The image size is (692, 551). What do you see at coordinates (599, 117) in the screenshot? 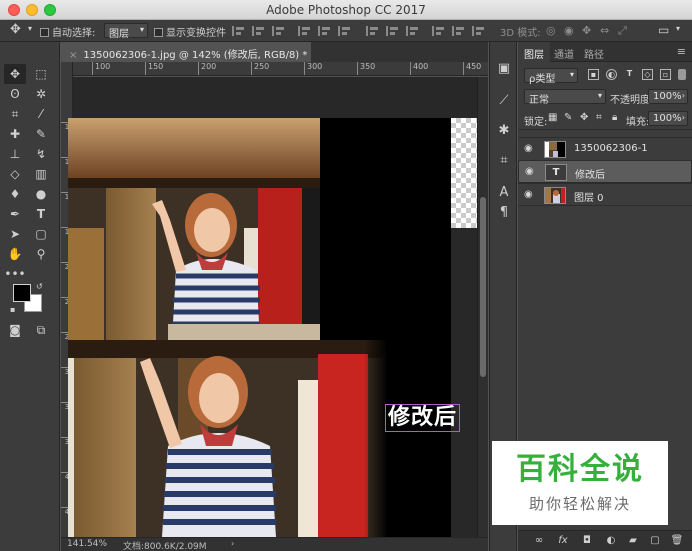
I see `lock-artboard-icon: ⌗` at bounding box center [599, 117].